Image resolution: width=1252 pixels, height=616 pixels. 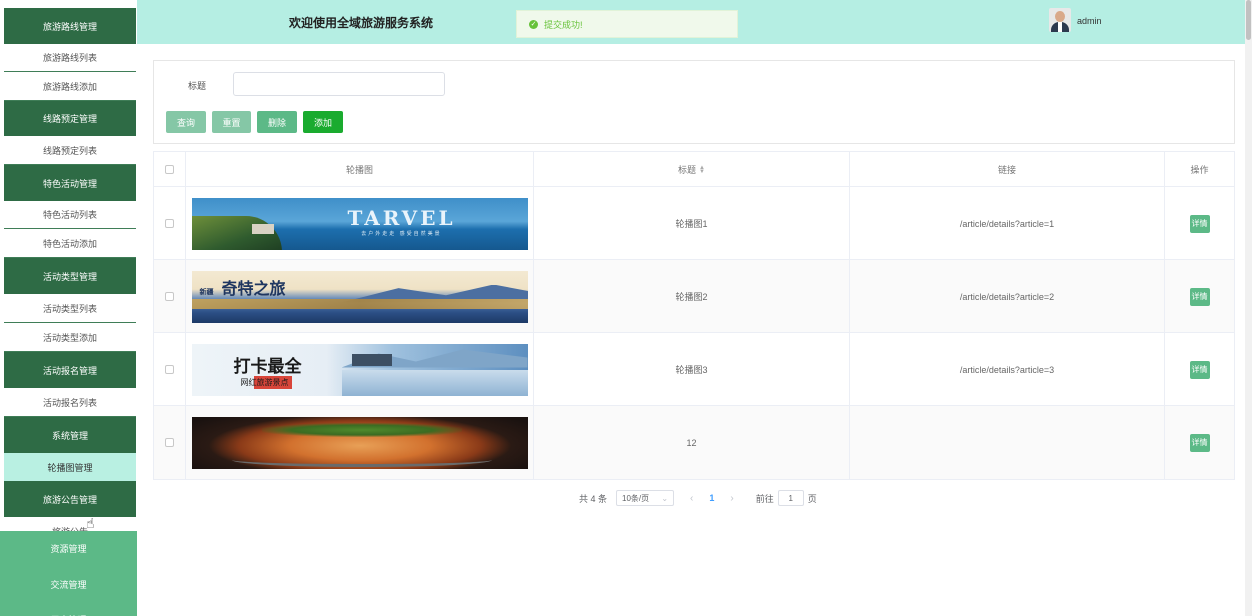 I want to click on sidebar-group-notice: 旅游公告管理, so click(x=70, y=499).